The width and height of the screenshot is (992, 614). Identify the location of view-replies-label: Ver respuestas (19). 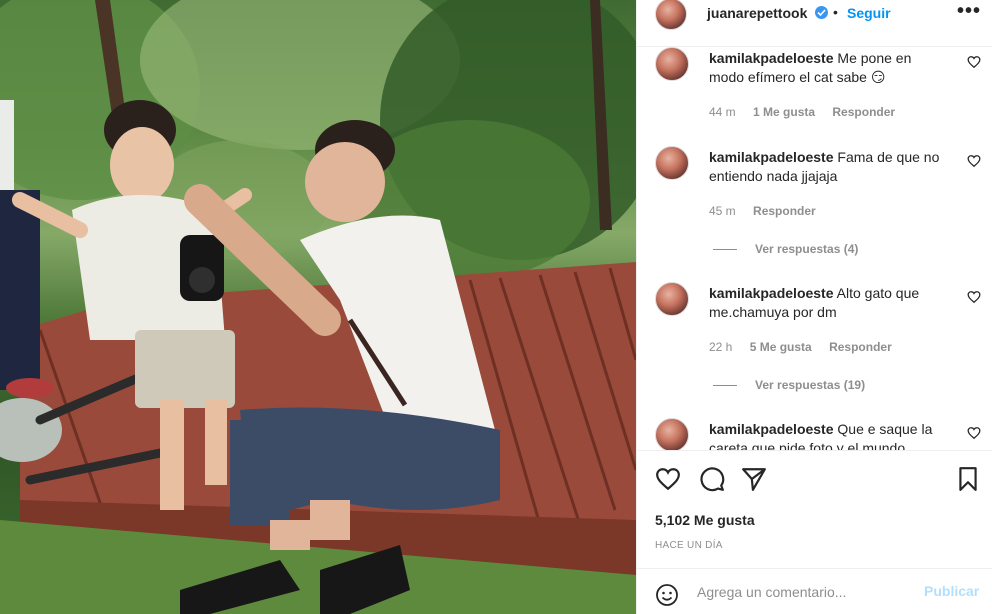
(810, 385).